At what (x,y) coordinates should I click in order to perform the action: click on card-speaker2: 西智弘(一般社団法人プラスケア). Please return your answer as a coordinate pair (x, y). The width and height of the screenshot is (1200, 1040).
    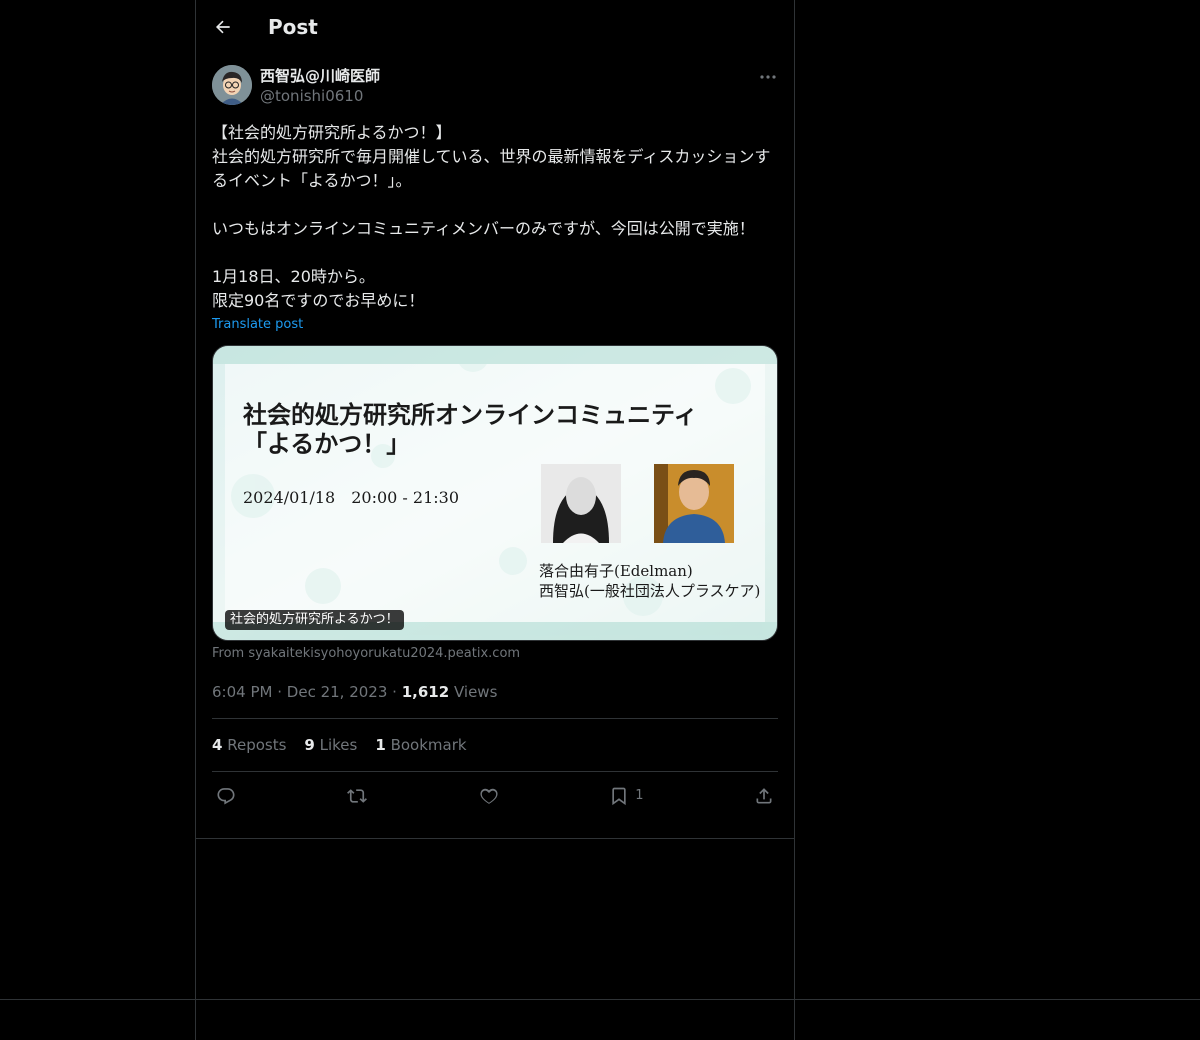
    Looking at the image, I should click on (649, 591).